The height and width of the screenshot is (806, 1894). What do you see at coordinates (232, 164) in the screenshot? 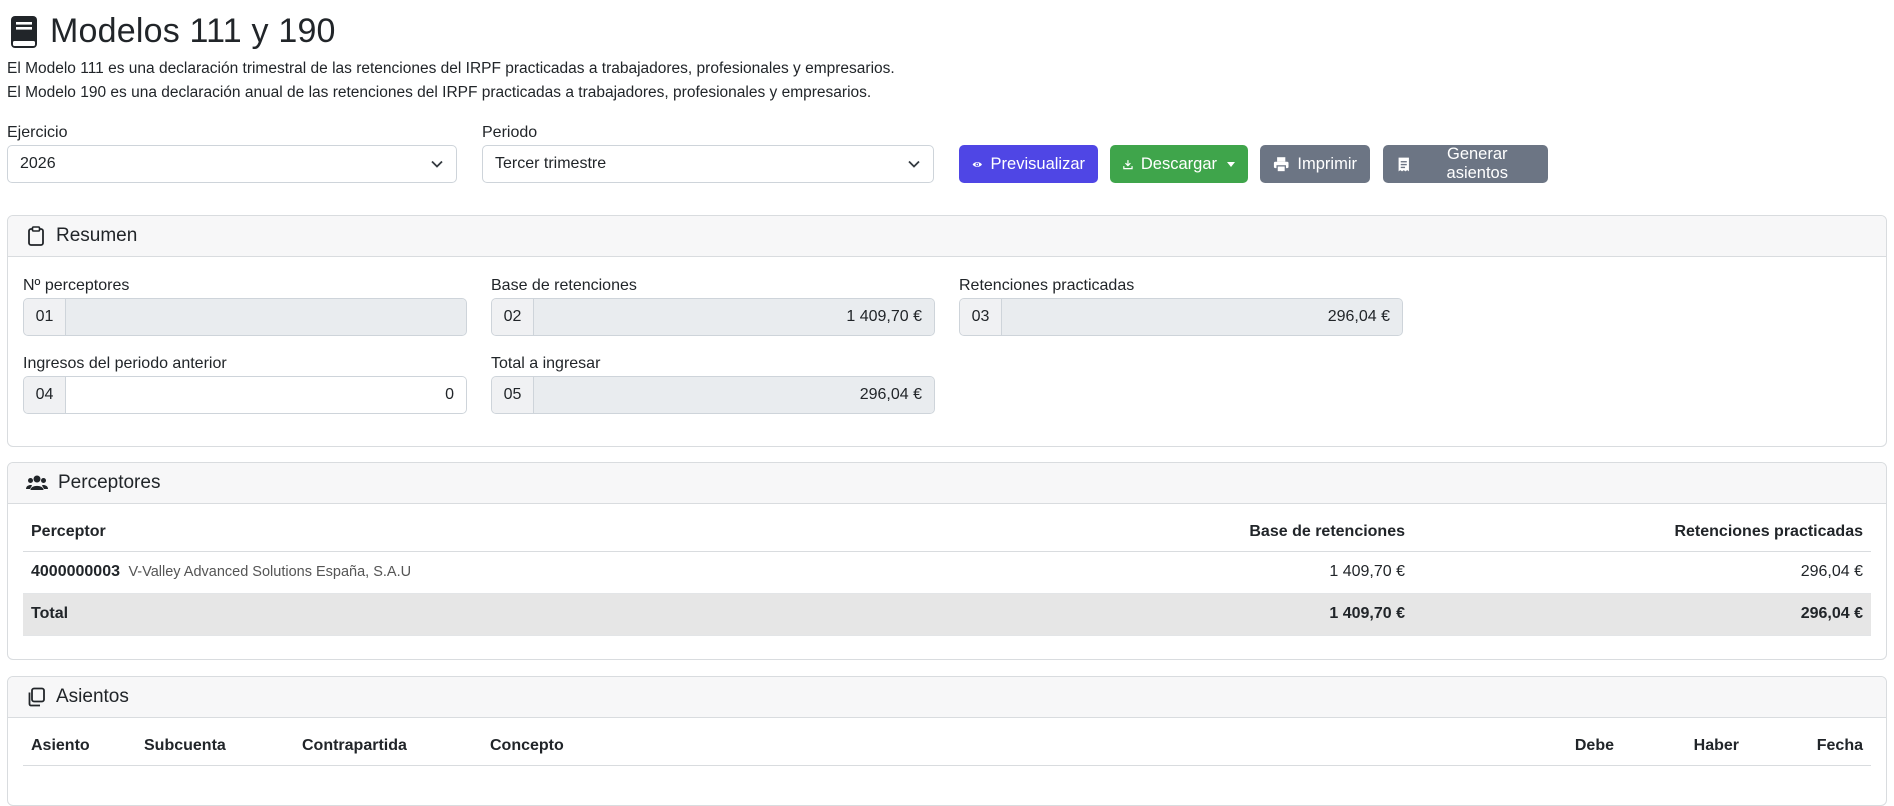
I see `ejercicio-select: 2026` at bounding box center [232, 164].